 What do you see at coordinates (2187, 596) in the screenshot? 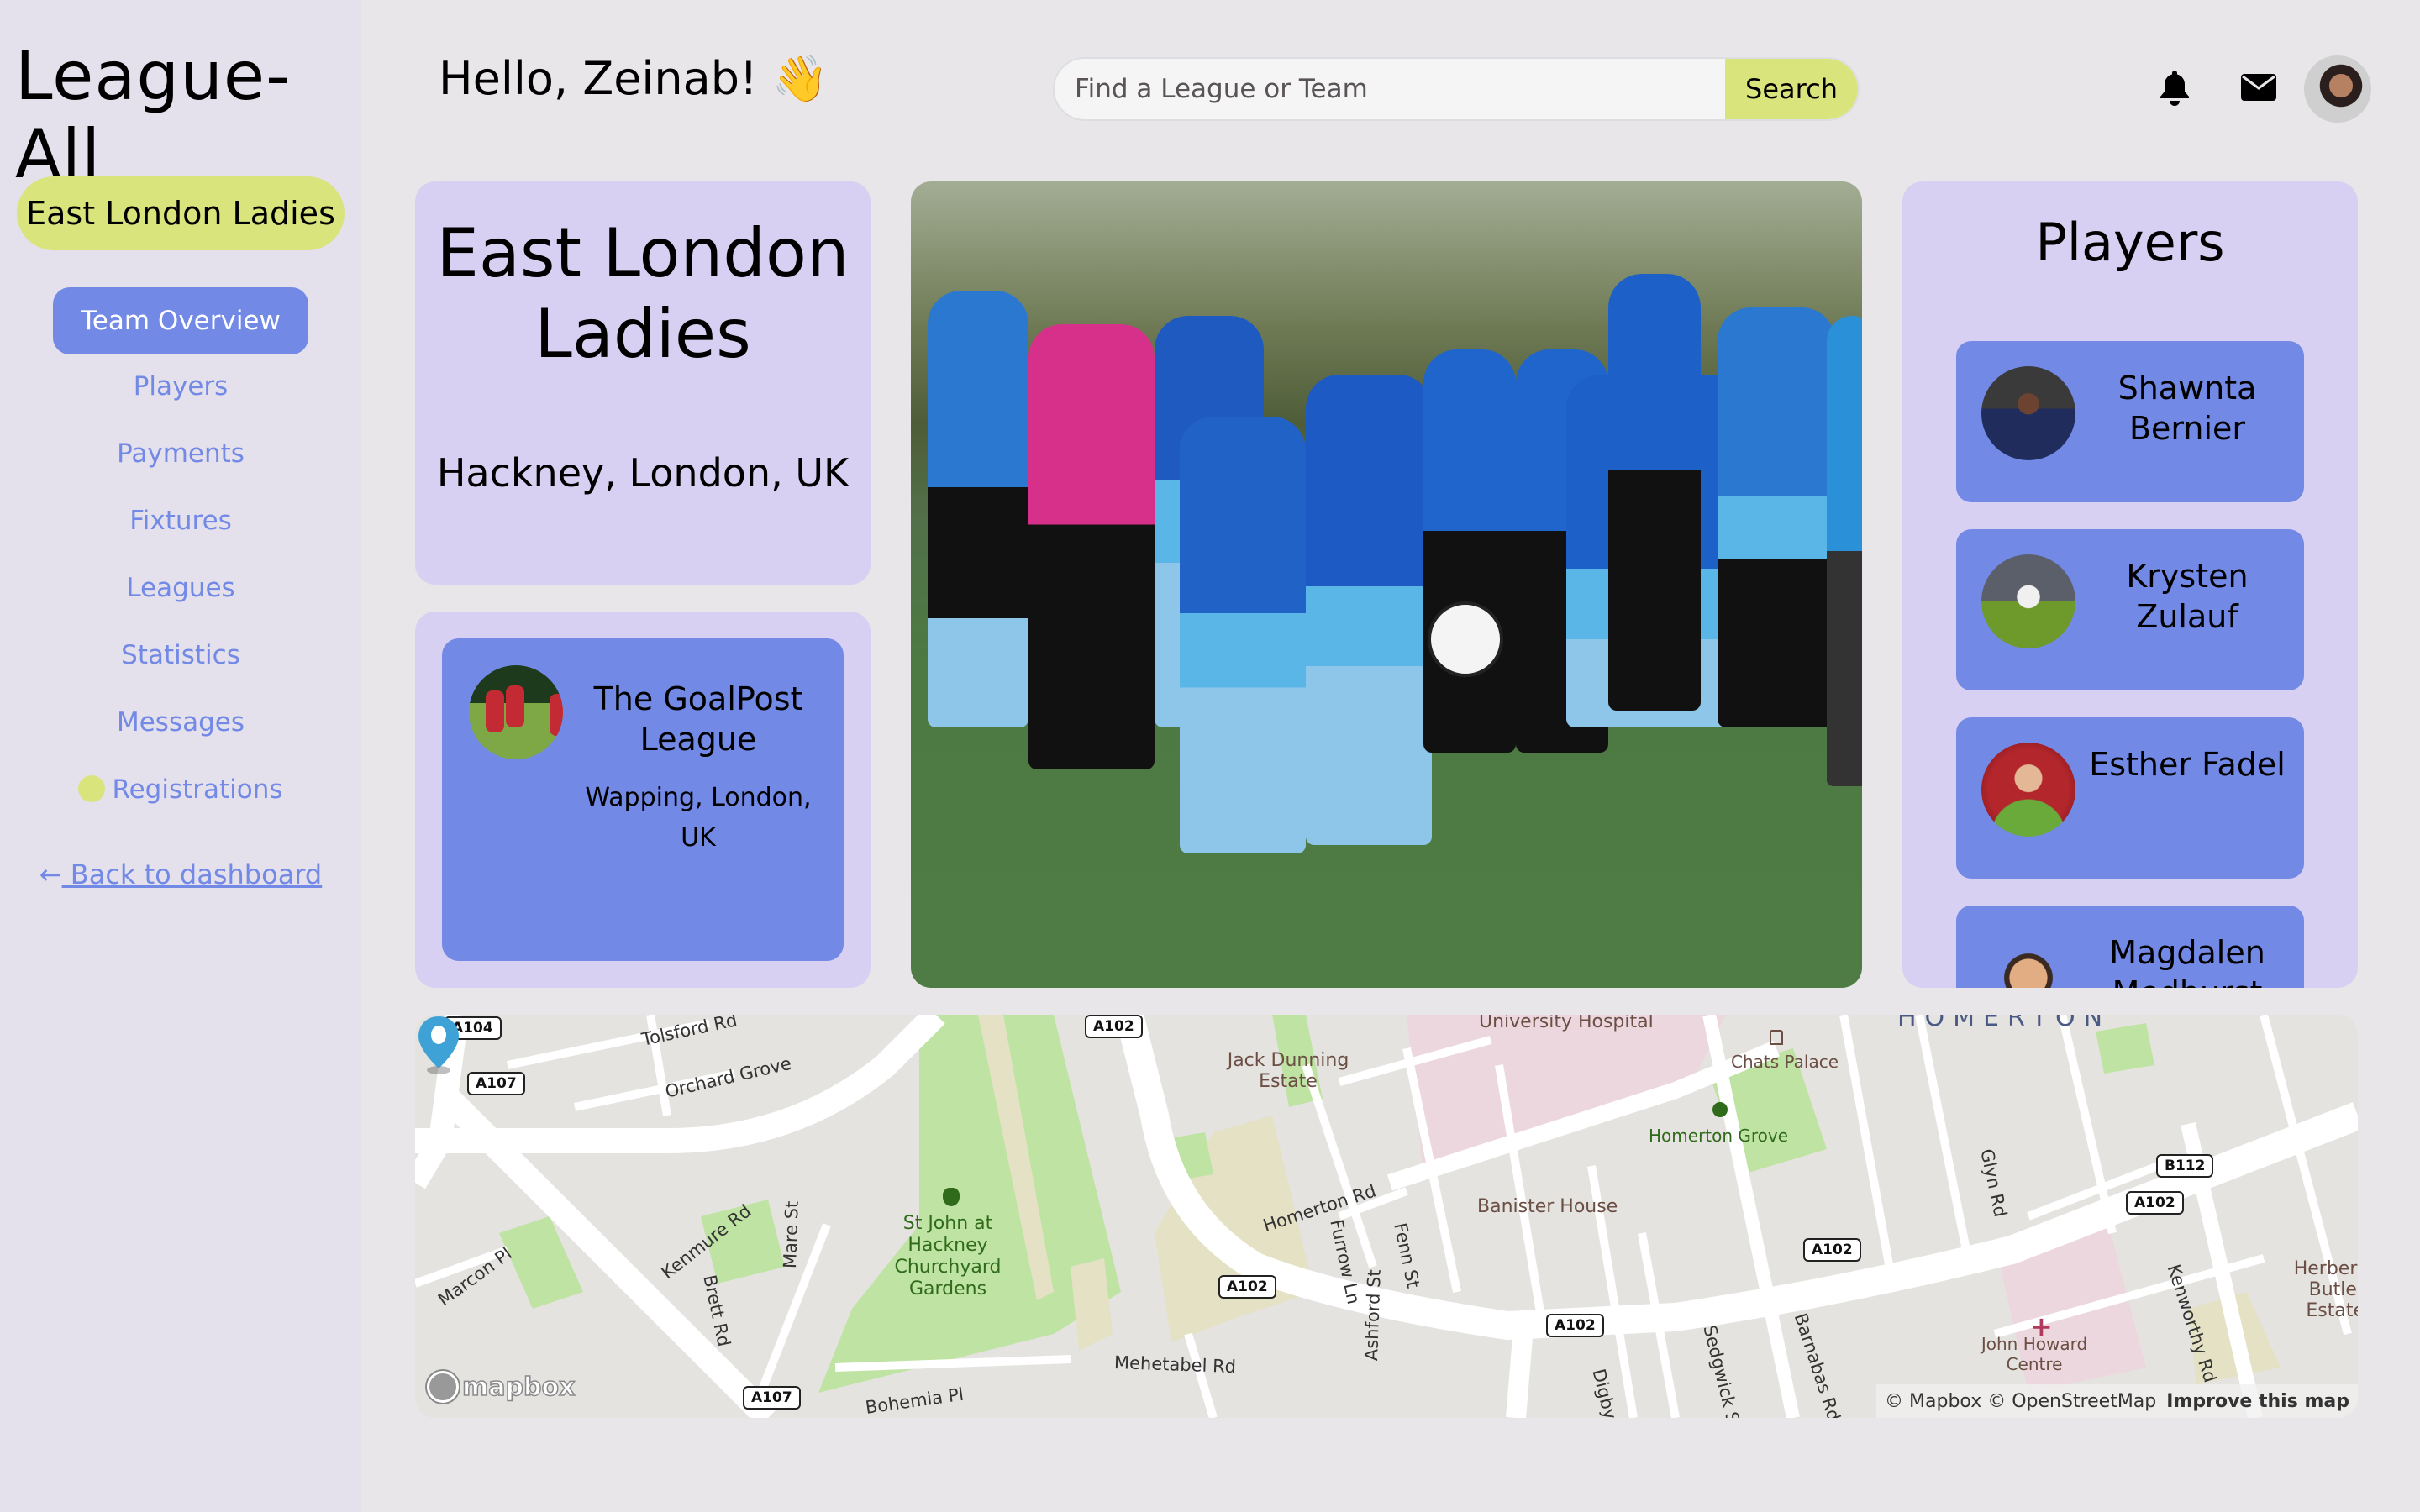
I see `player-name: Krysten Zulauf` at bounding box center [2187, 596].